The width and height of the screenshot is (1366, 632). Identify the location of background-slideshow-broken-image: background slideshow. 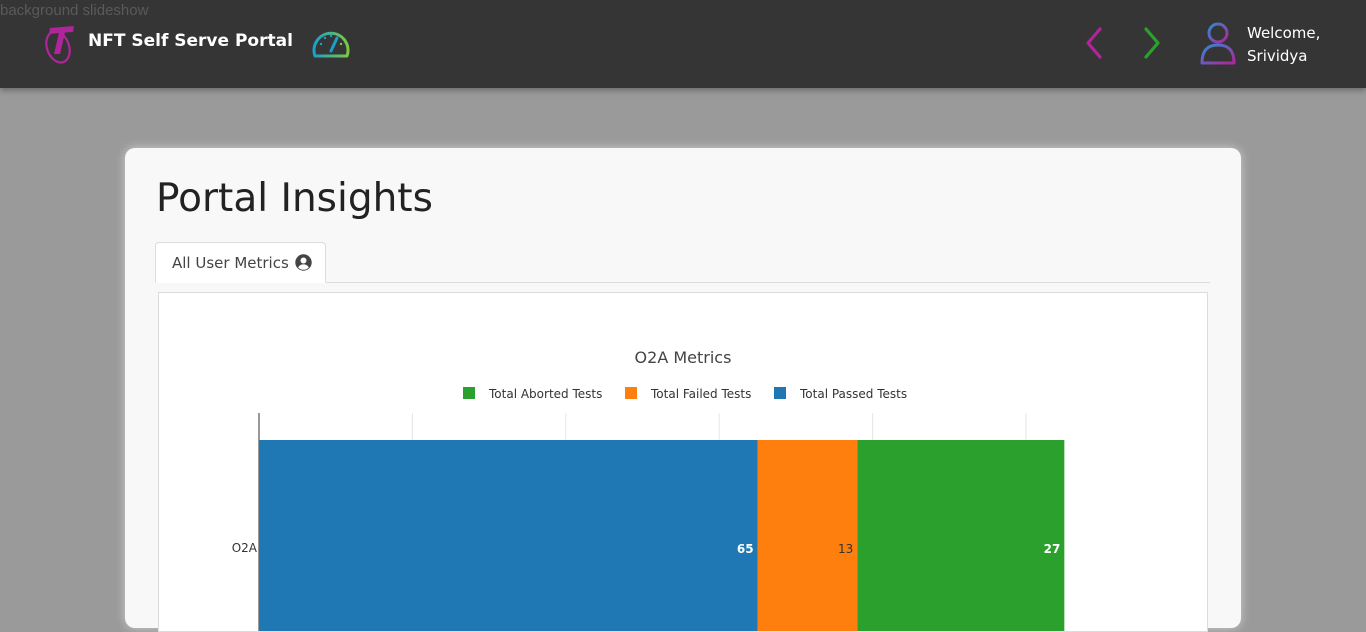
(74, 10).